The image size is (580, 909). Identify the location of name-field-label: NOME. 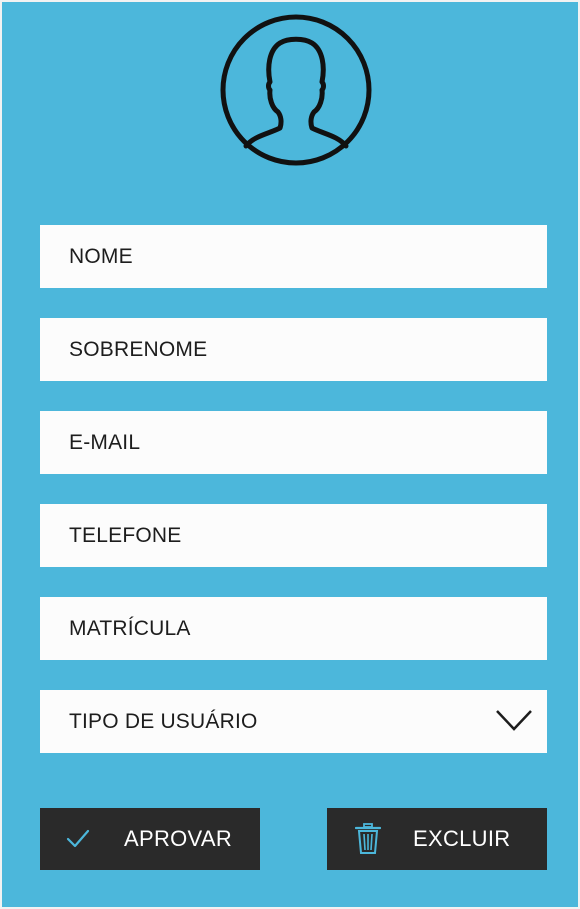
(101, 256).